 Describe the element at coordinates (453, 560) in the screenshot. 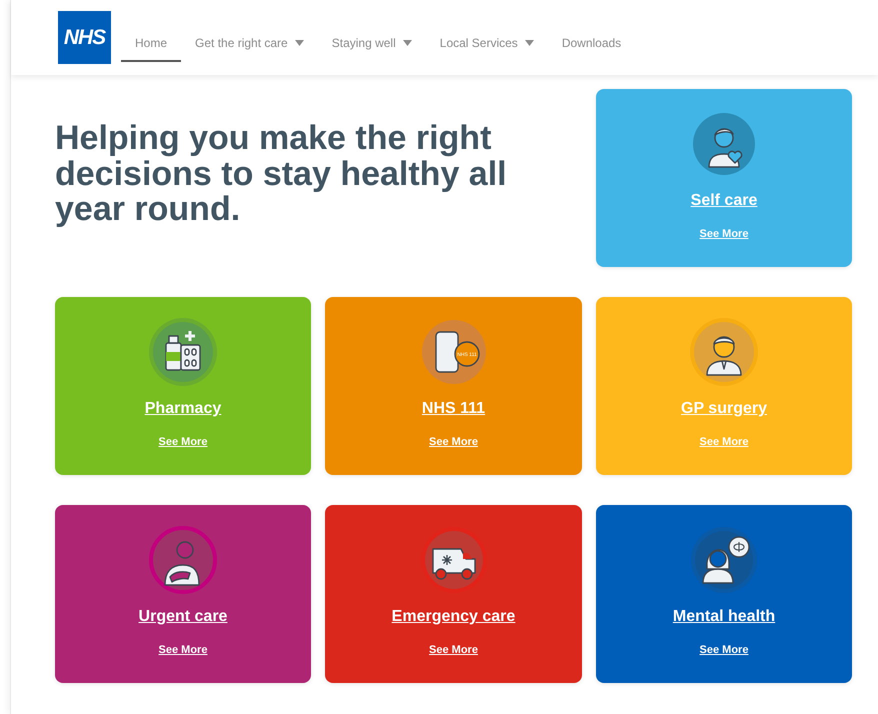

I see `ambulance-icon` at that location.